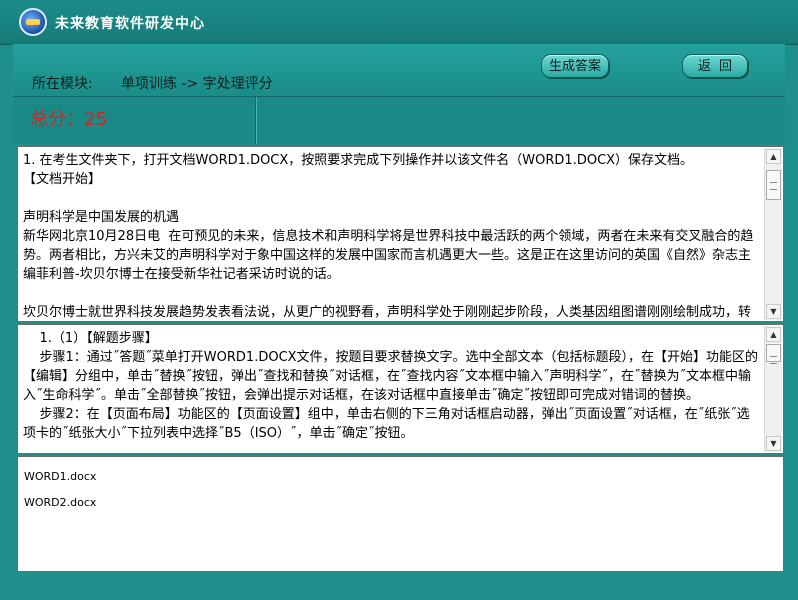 The image size is (798, 600). Describe the element at coordinates (399, 70) in the screenshot. I see `module-bar: 所在模块: 单项训练 -> 字处理评分 生成答案 返回` at that location.